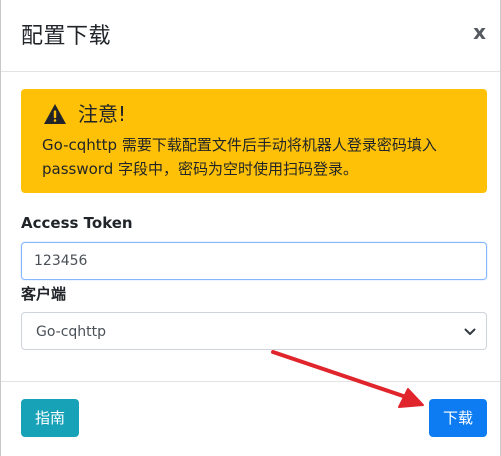 This screenshot has height=456, width=501. What do you see at coordinates (66, 36) in the screenshot?
I see `dialog-title: 配置下载` at bounding box center [66, 36].